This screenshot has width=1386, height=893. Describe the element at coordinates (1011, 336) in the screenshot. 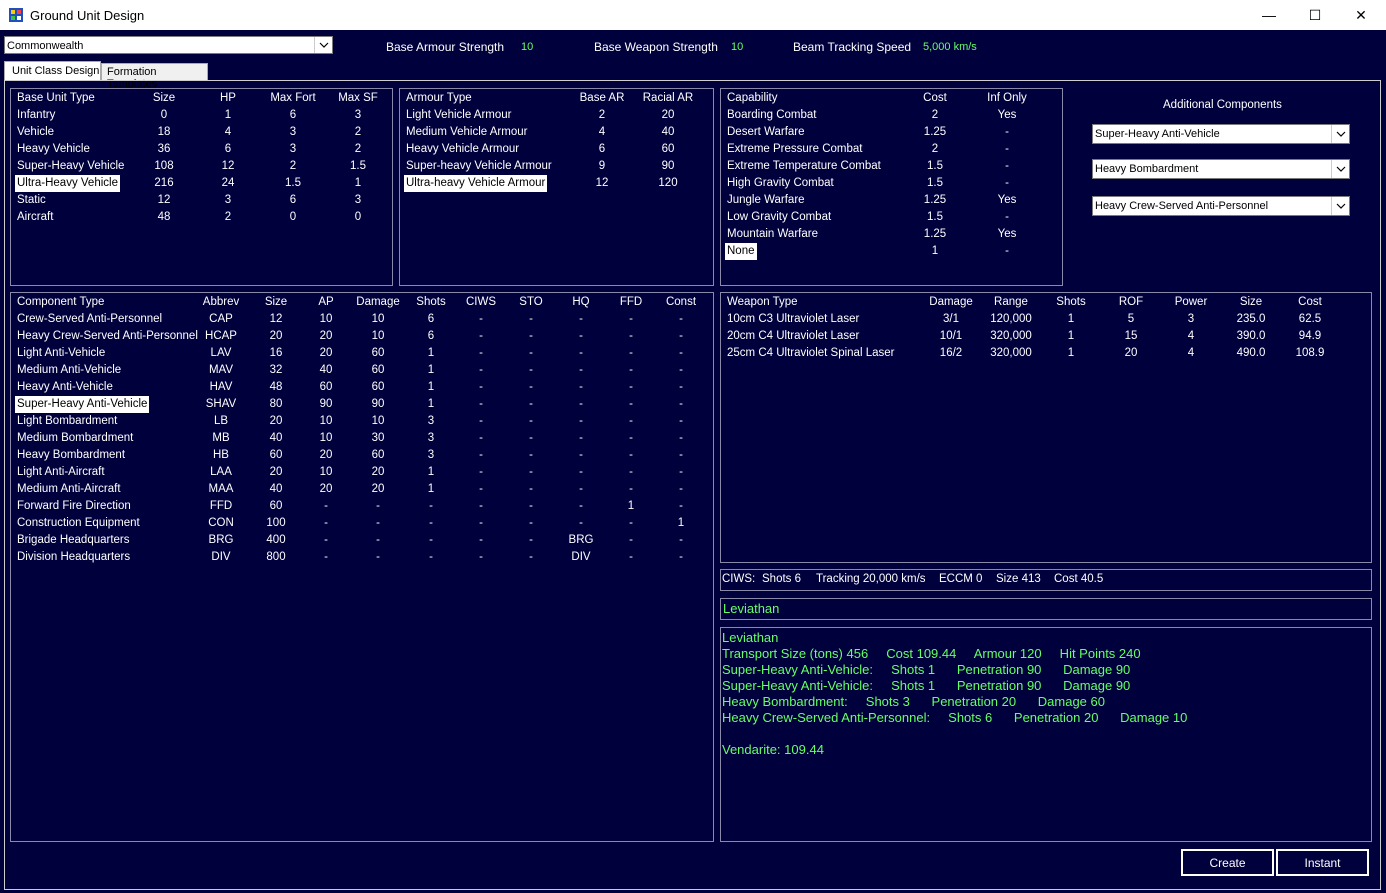

I see `table-cell: 320,000` at that location.